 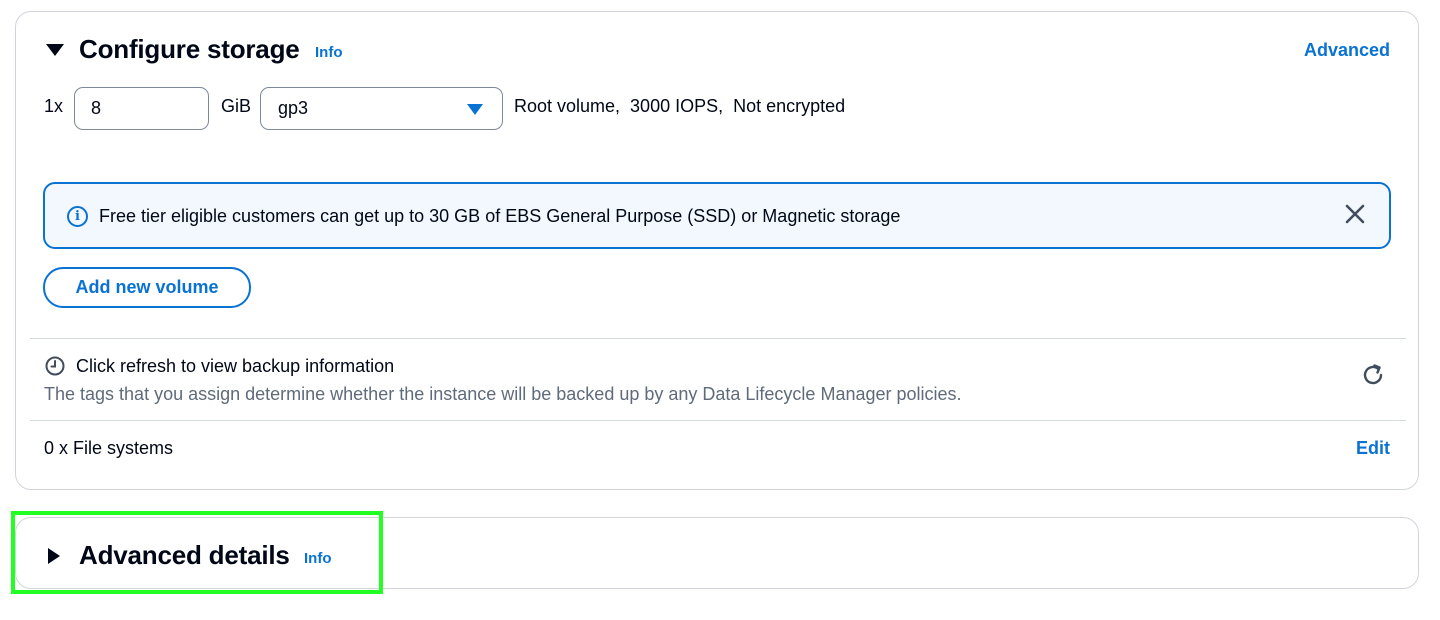 What do you see at coordinates (381, 108) in the screenshot?
I see `volume-type-select: gp3` at bounding box center [381, 108].